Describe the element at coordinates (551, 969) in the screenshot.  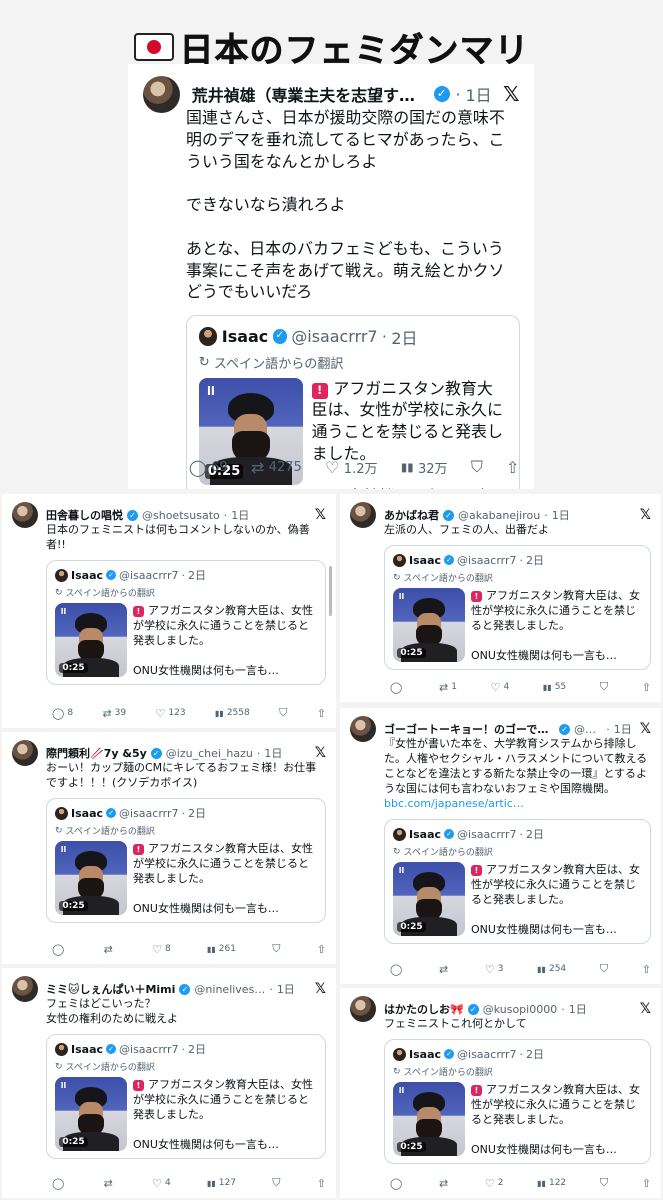
I see `views-button: ▮▮ 254` at that location.